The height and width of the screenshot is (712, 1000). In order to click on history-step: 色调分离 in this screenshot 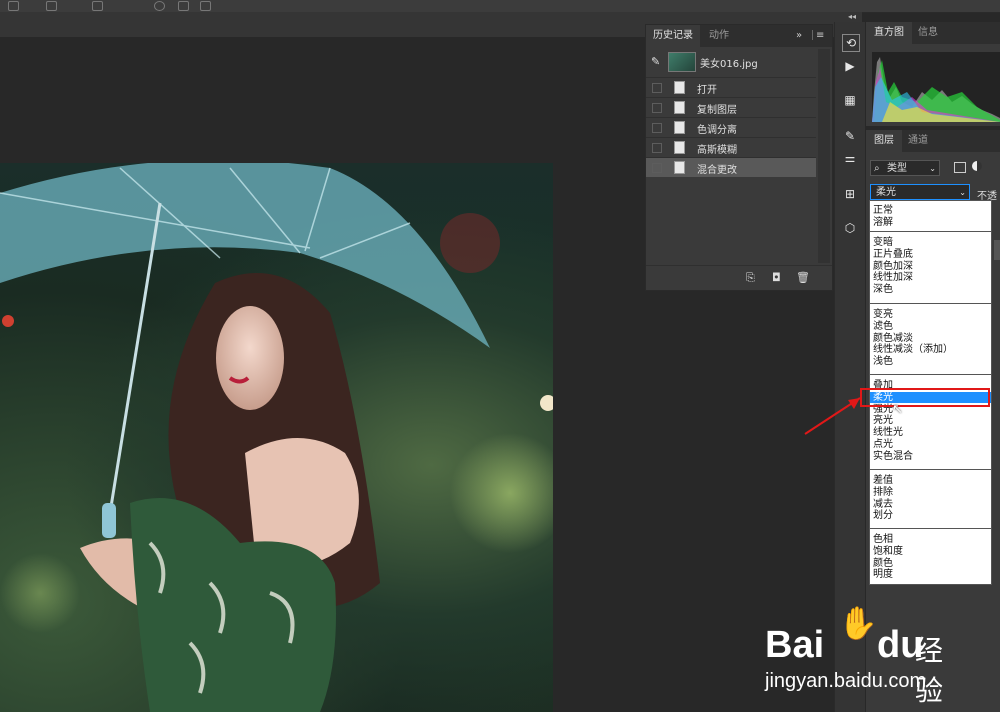, I will do `click(731, 127)`.